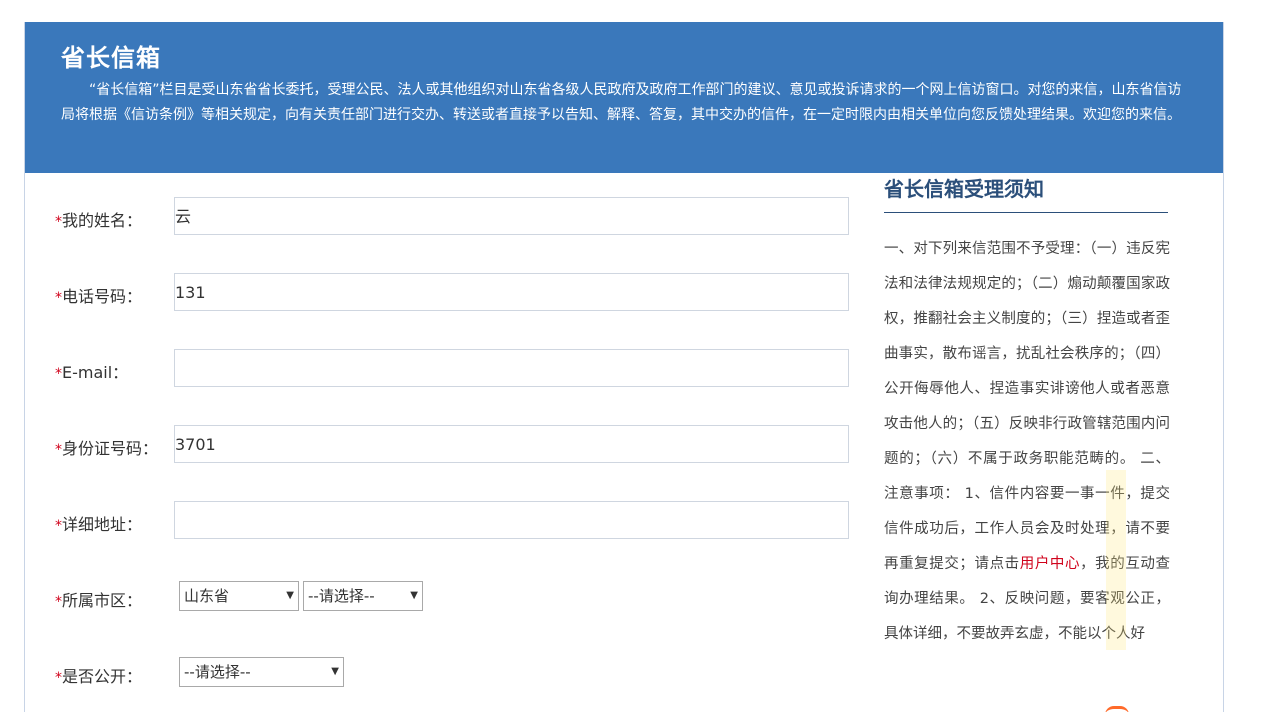  What do you see at coordinates (217, 672) in the screenshot?
I see `public-value: --请选择--` at bounding box center [217, 672].